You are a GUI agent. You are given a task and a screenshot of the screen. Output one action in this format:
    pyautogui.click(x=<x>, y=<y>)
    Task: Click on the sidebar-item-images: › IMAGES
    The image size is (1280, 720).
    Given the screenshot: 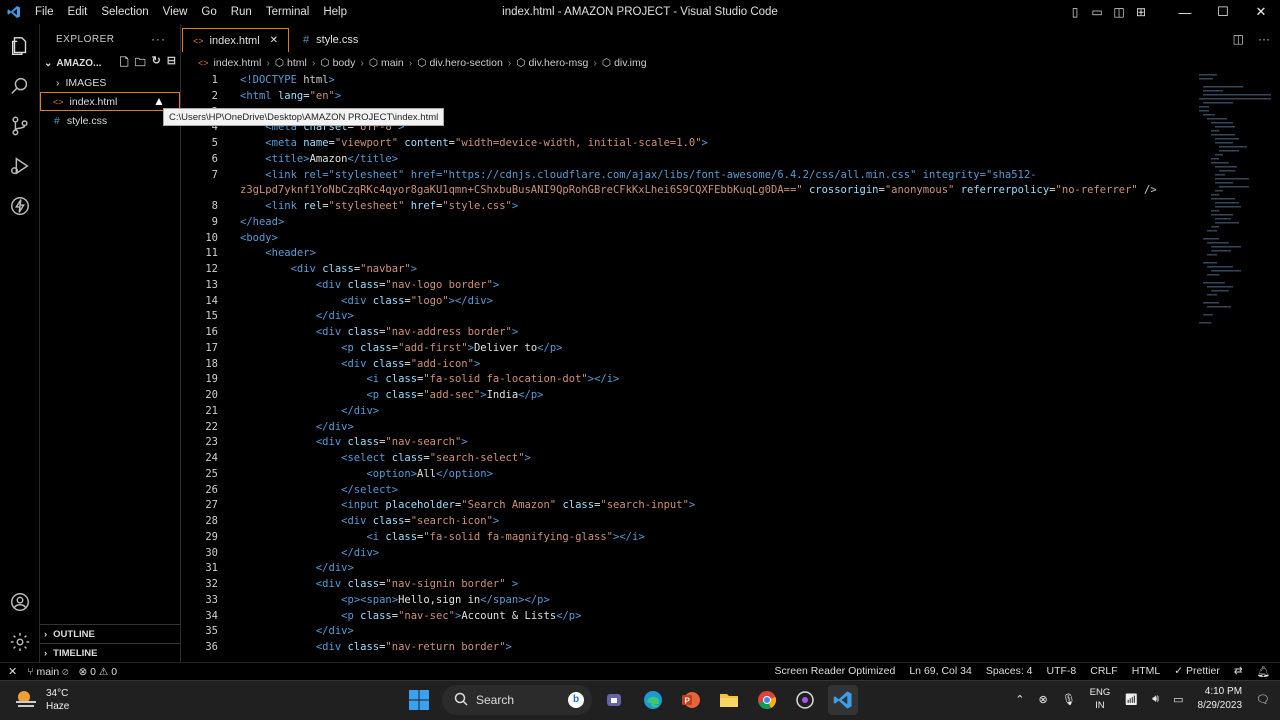 What is the action you would take?
    pyautogui.click(x=110, y=82)
    